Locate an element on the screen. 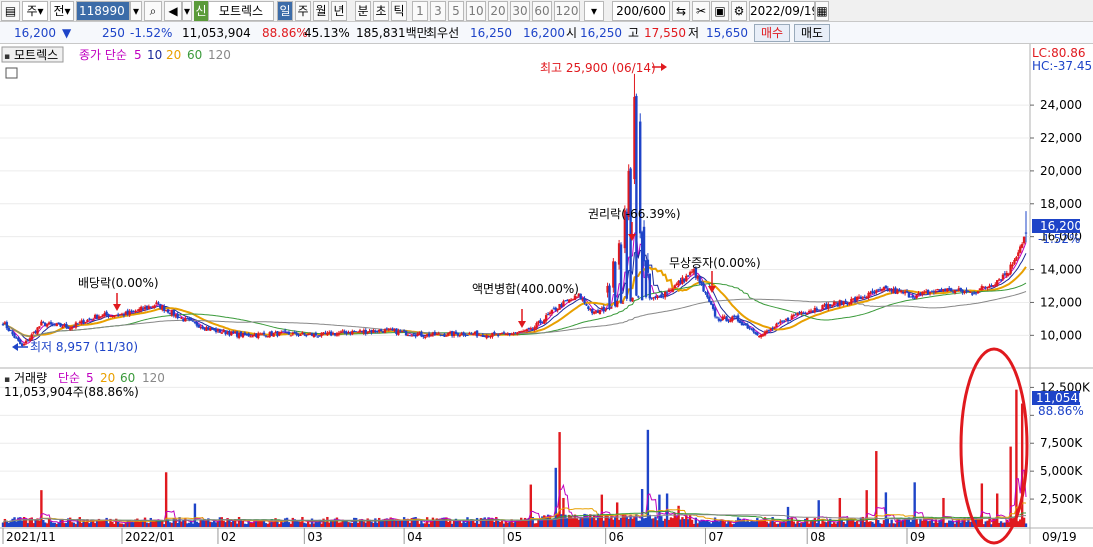 The height and width of the screenshot is (547, 1093). calendar-icon: ▦ is located at coordinates (822, 11).